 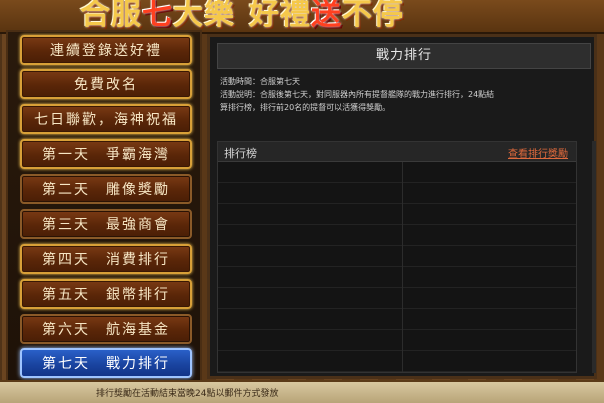 I want to click on menu-item-day1: 第一天 爭霸海灣, so click(x=106, y=154).